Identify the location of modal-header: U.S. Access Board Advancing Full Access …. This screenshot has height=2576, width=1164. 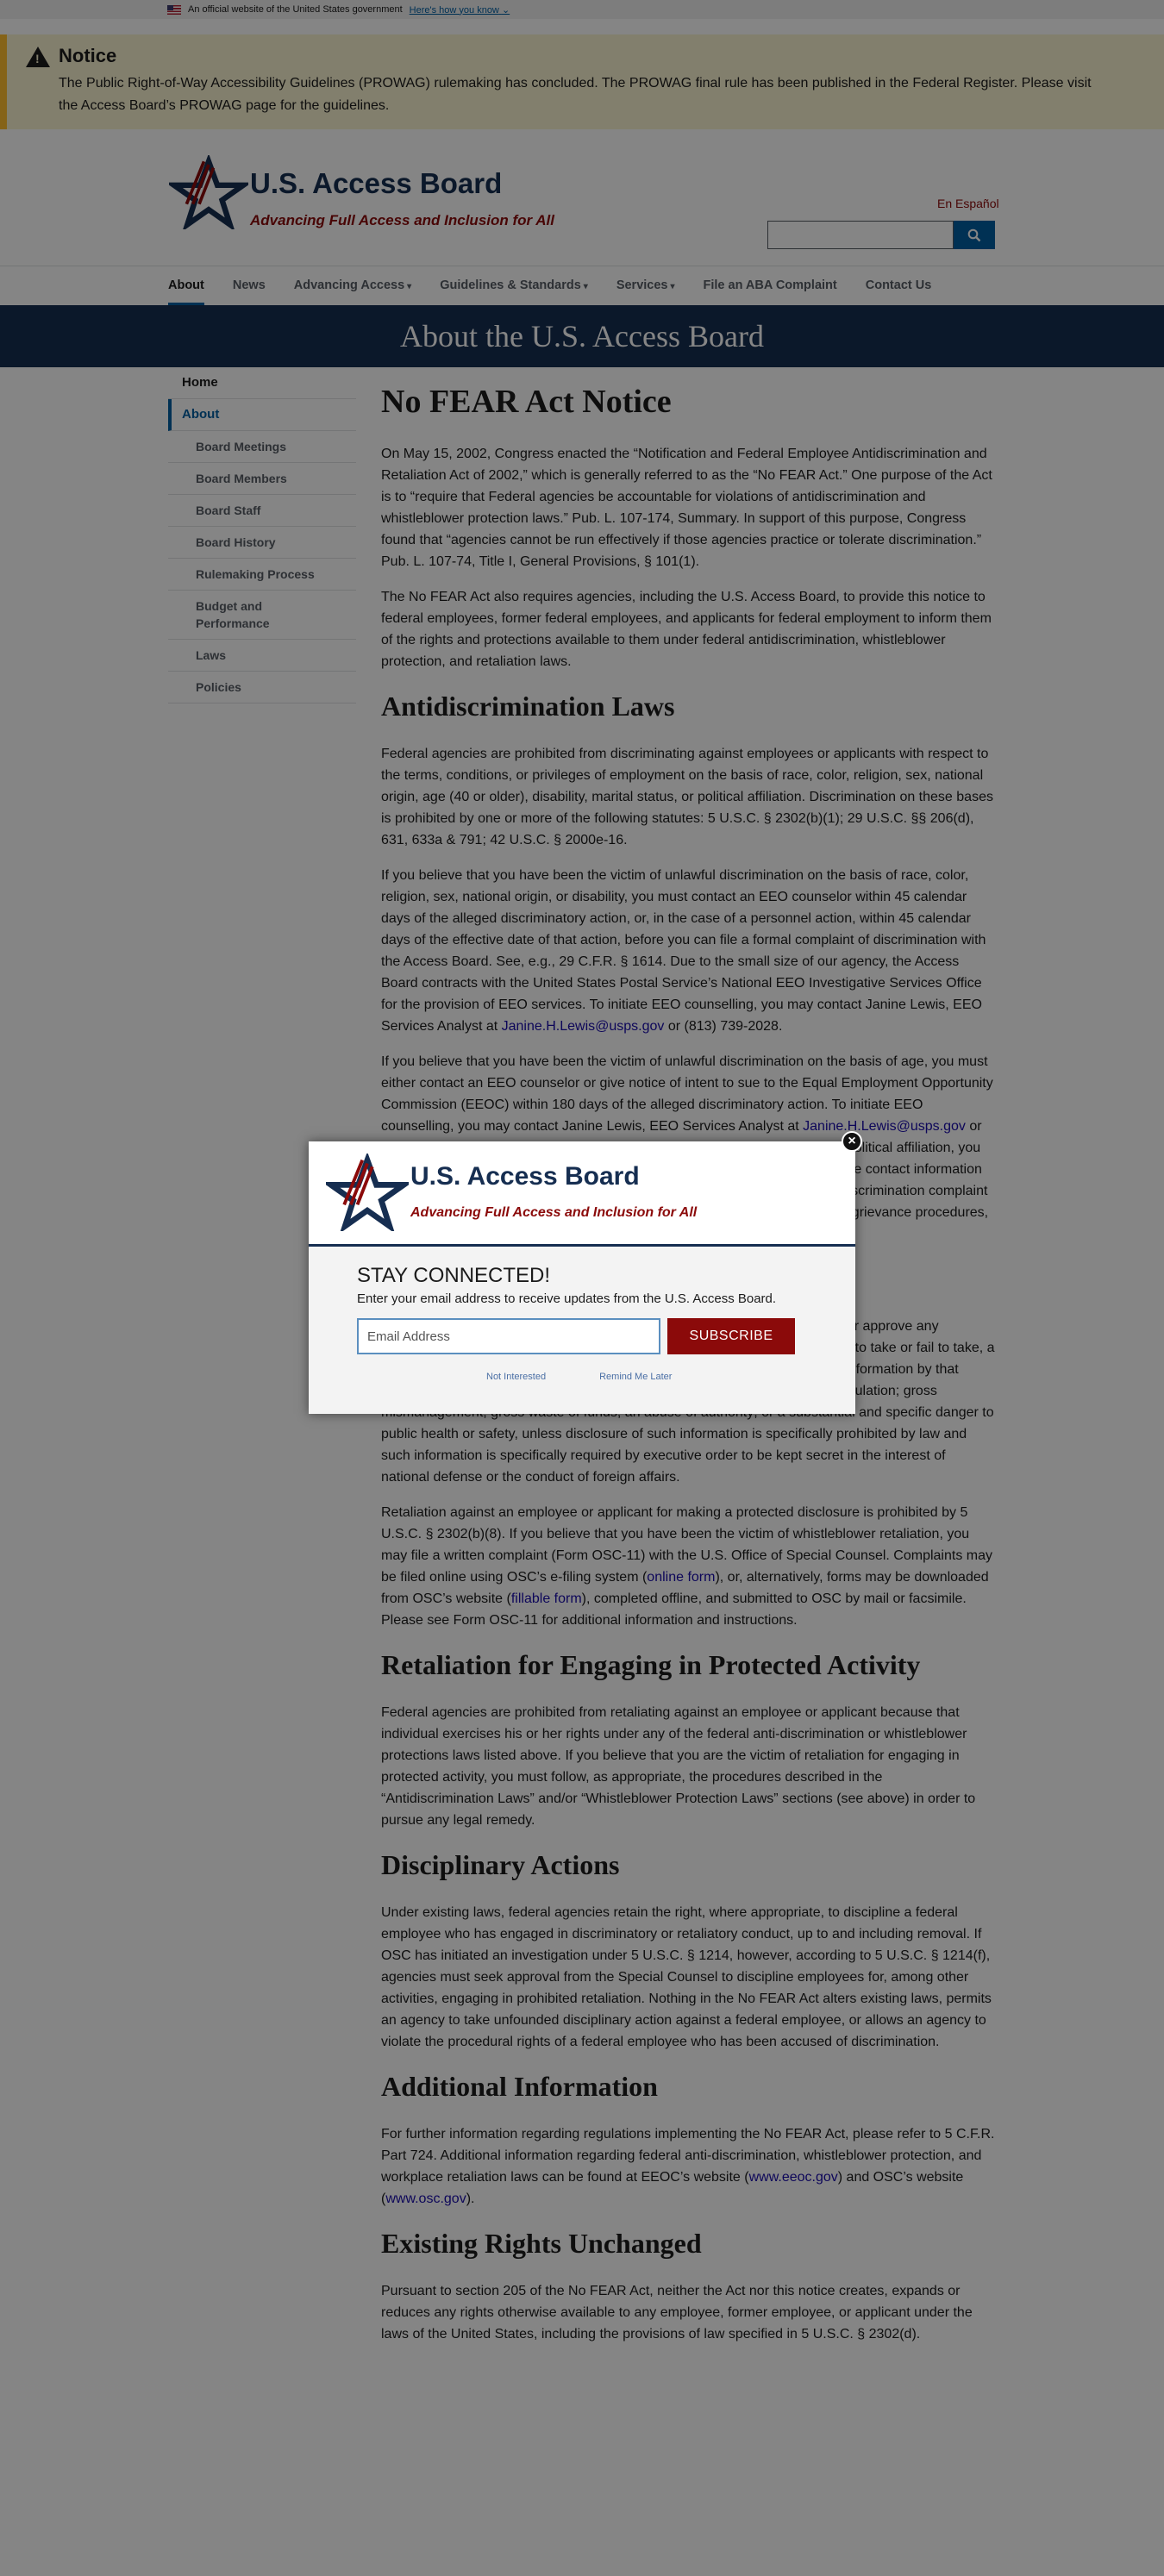
(582, 1194).